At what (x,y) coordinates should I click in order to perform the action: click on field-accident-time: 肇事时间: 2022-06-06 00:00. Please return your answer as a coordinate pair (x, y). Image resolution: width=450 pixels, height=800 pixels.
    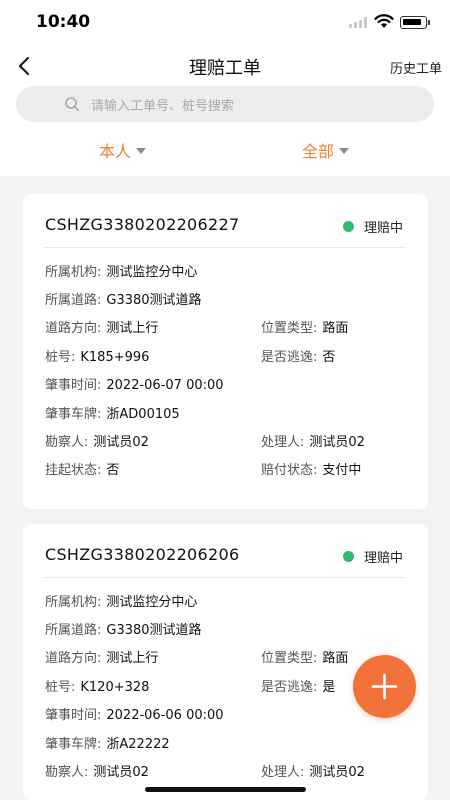
    Looking at the image, I should click on (134, 715).